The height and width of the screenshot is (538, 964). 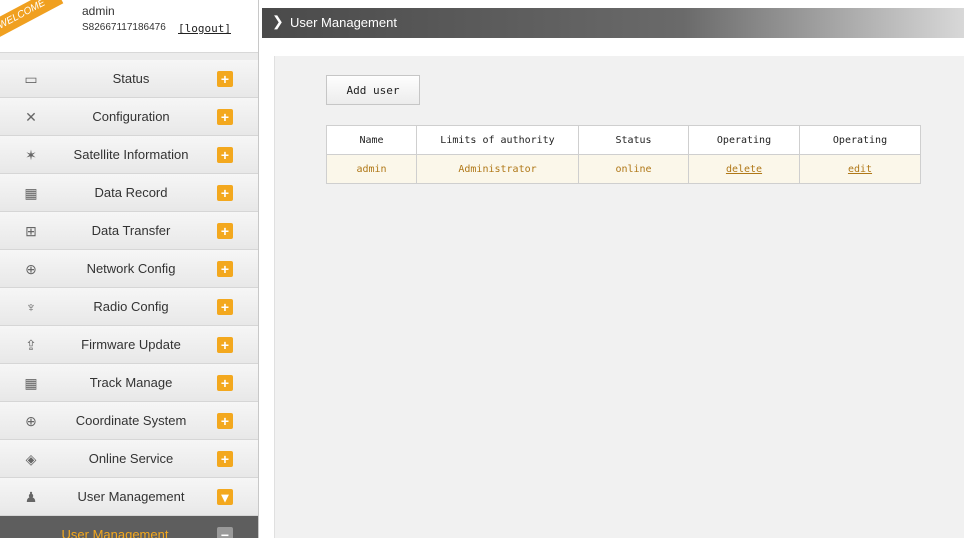 I want to click on sidebar-item-label: Satellite Information, so click(x=131, y=154).